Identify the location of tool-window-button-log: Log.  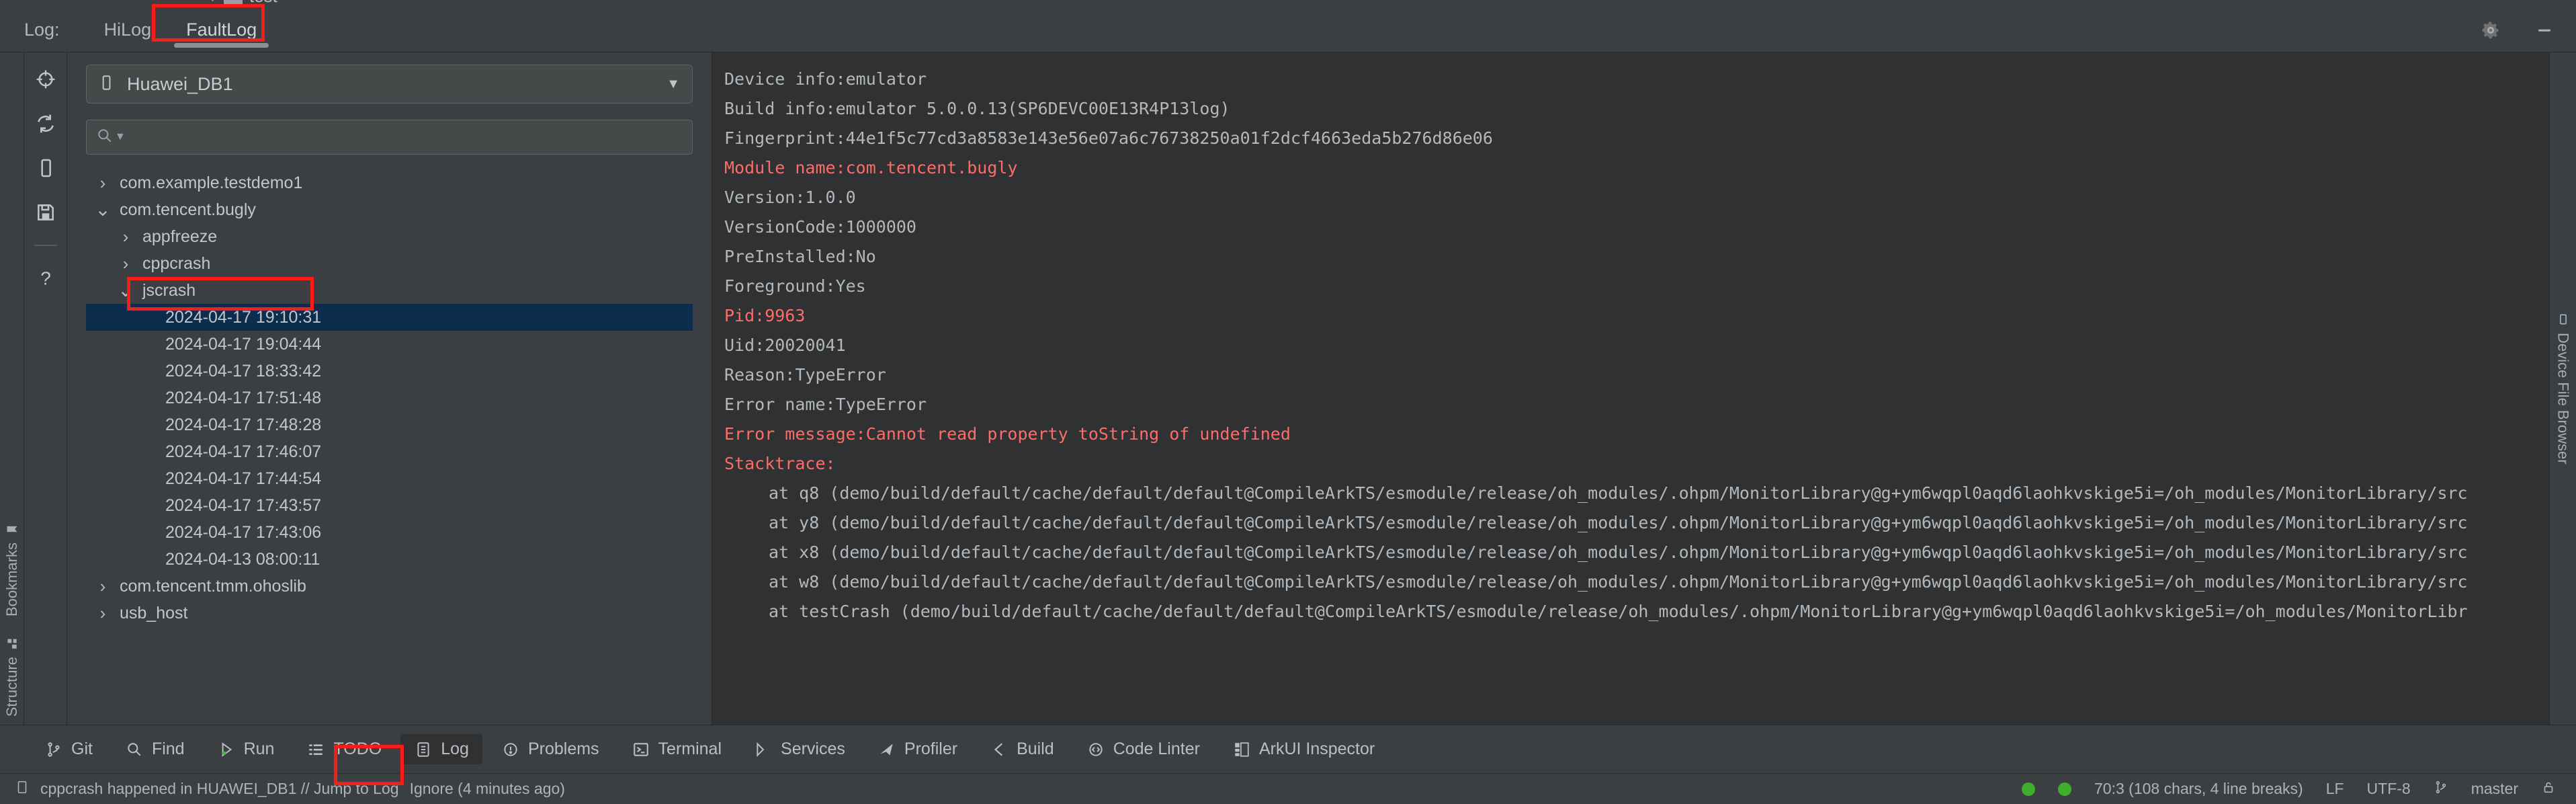
(441, 749).